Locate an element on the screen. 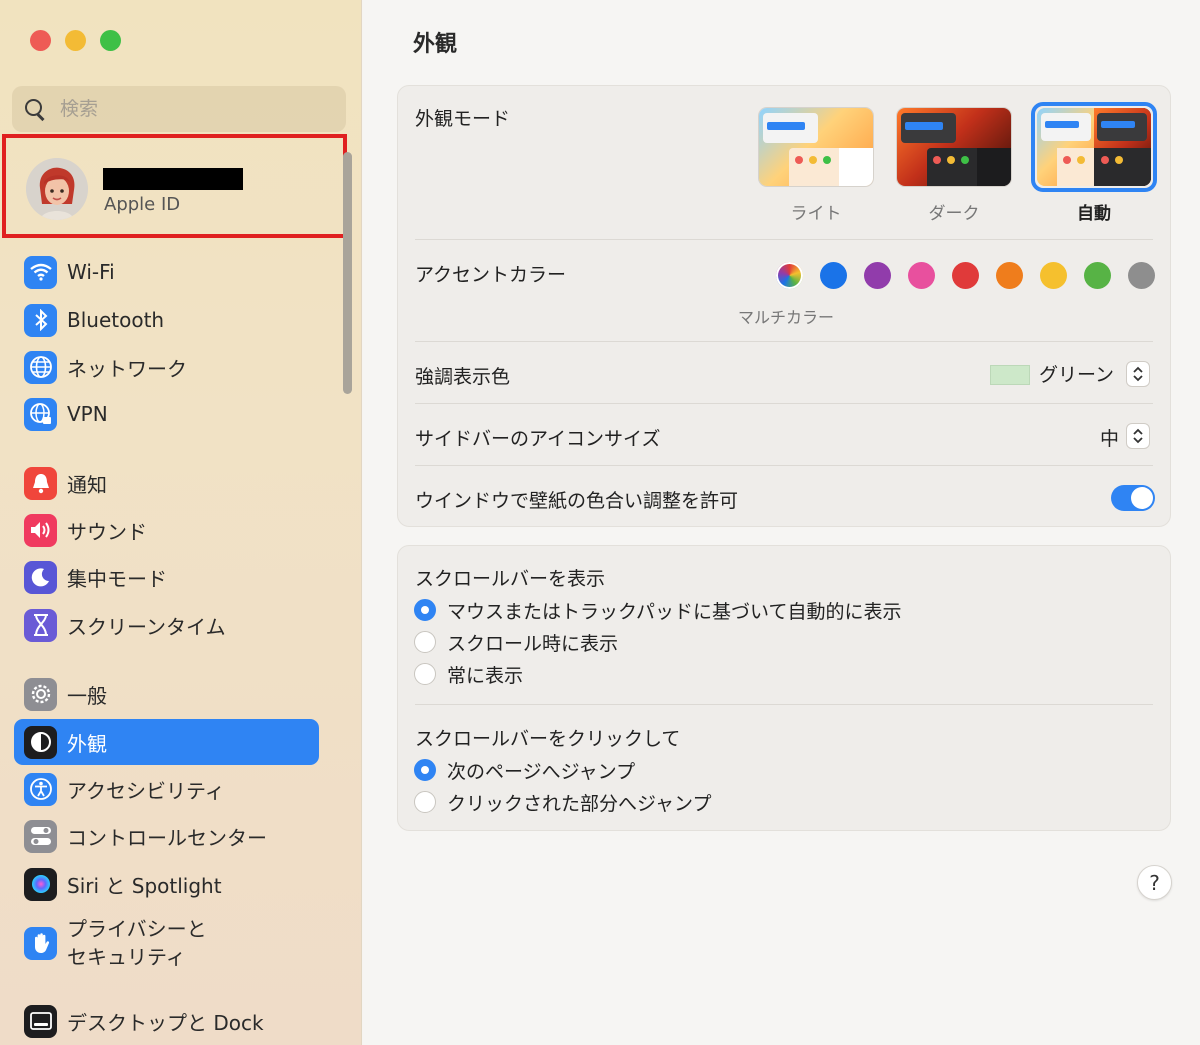 The height and width of the screenshot is (1045, 1200). wallpaper-tint-toggle is located at coordinates (1133, 498).